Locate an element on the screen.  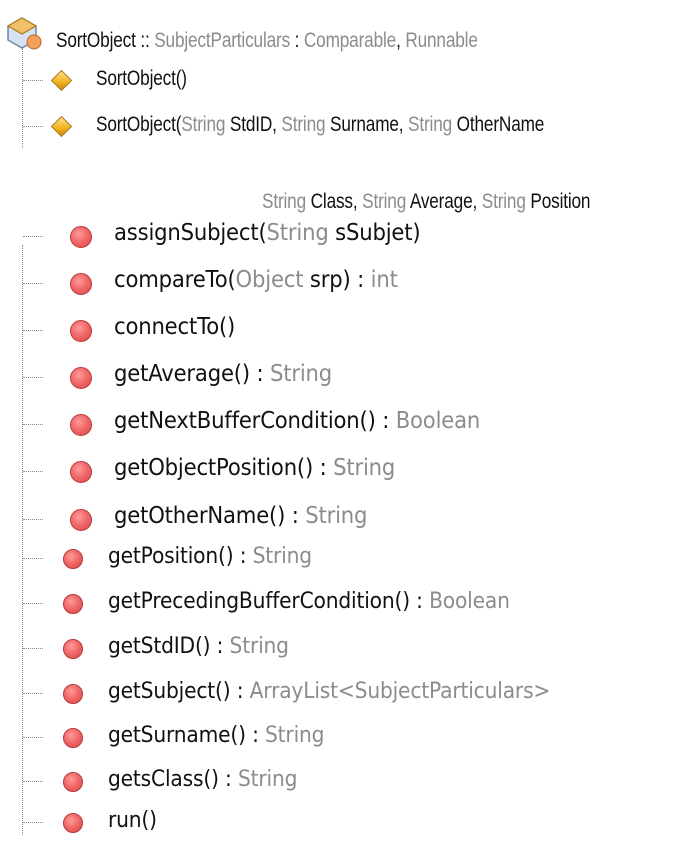
method-signature: getPrecedingBufferCondition() : Boolean is located at coordinates (309, 601).